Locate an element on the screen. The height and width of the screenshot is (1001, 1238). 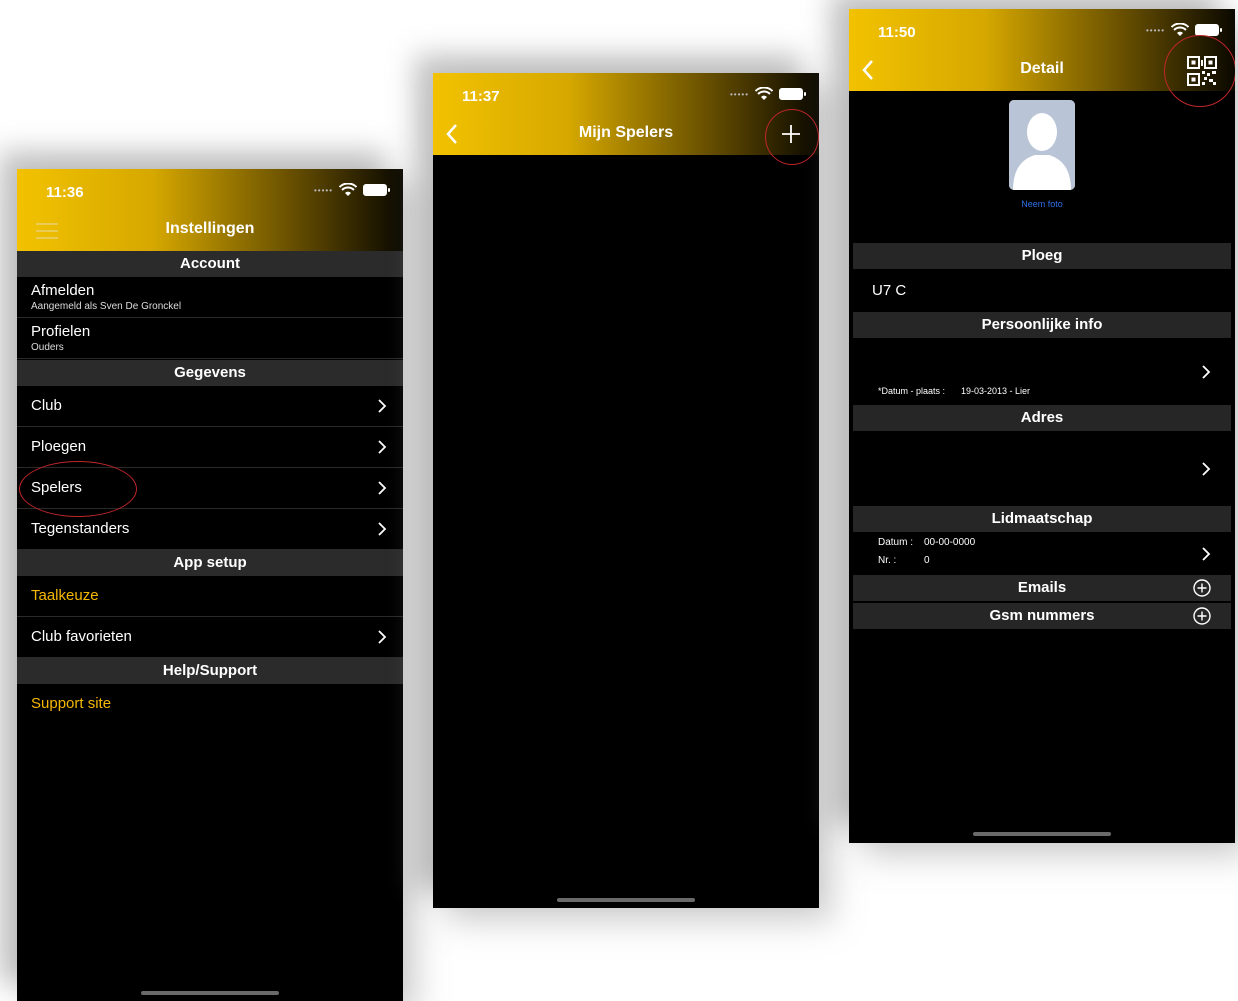
add-phone-icon is located at coordinates (1202, 616).